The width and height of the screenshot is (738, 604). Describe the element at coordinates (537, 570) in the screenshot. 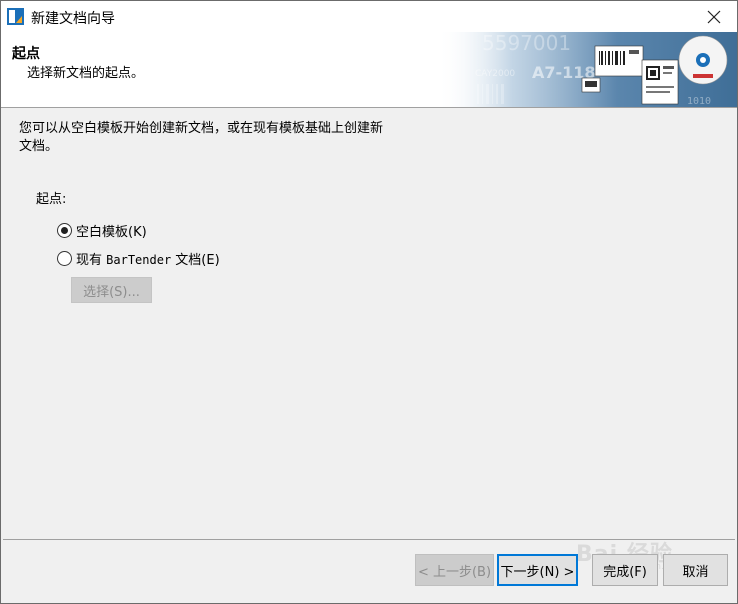

I see `next-button: 下一步(N) >` at that location.